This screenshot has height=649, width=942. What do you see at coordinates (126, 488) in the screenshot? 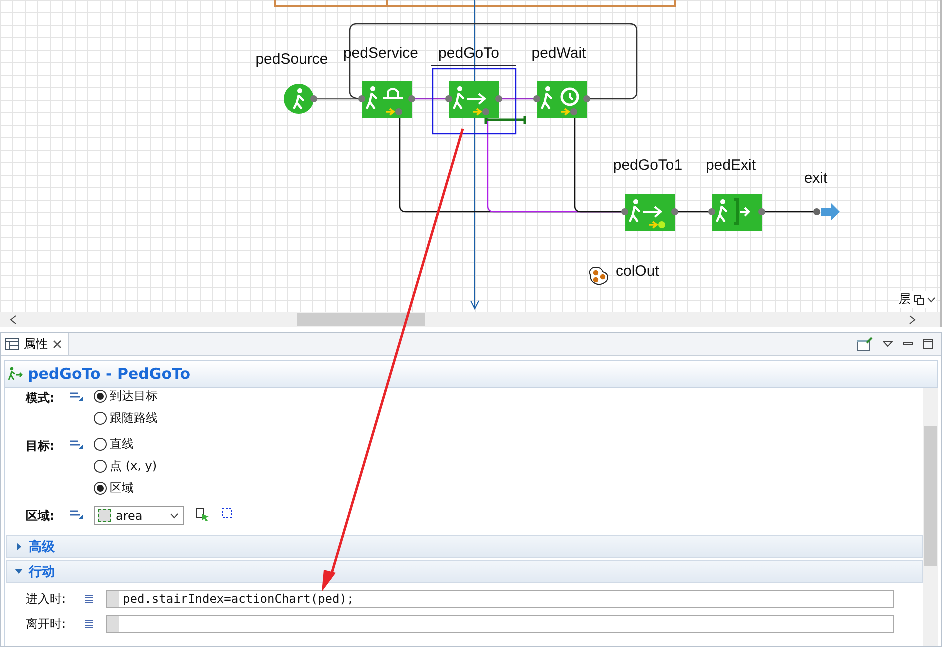
I see `radio-option: 区域` at bounding box center [126, 488].